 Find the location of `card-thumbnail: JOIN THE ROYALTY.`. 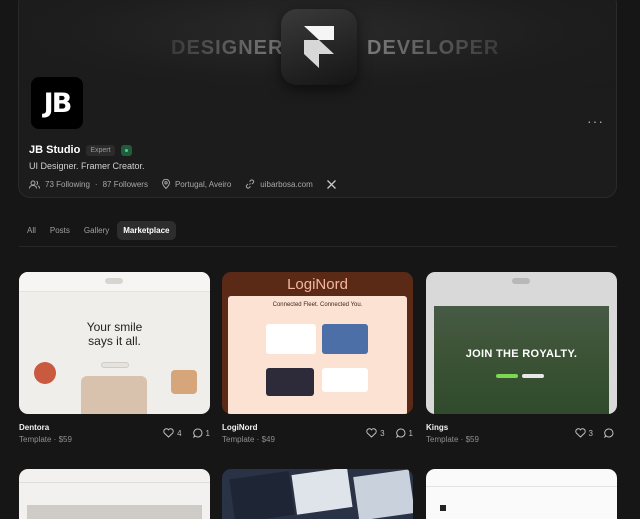

card-thumbnail: JOIN THE ROYALTY. is located at coordinates (521, 343).